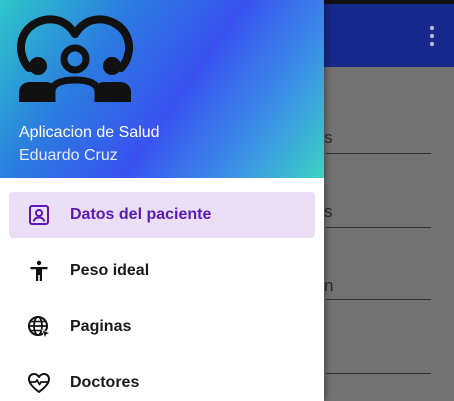 The height and width of the screenshot is (401, 454). What do you see at coordinates (101, 326) in the screenshot?
I see `menu-item-label: Paginas` at bounding box center [101, 326].